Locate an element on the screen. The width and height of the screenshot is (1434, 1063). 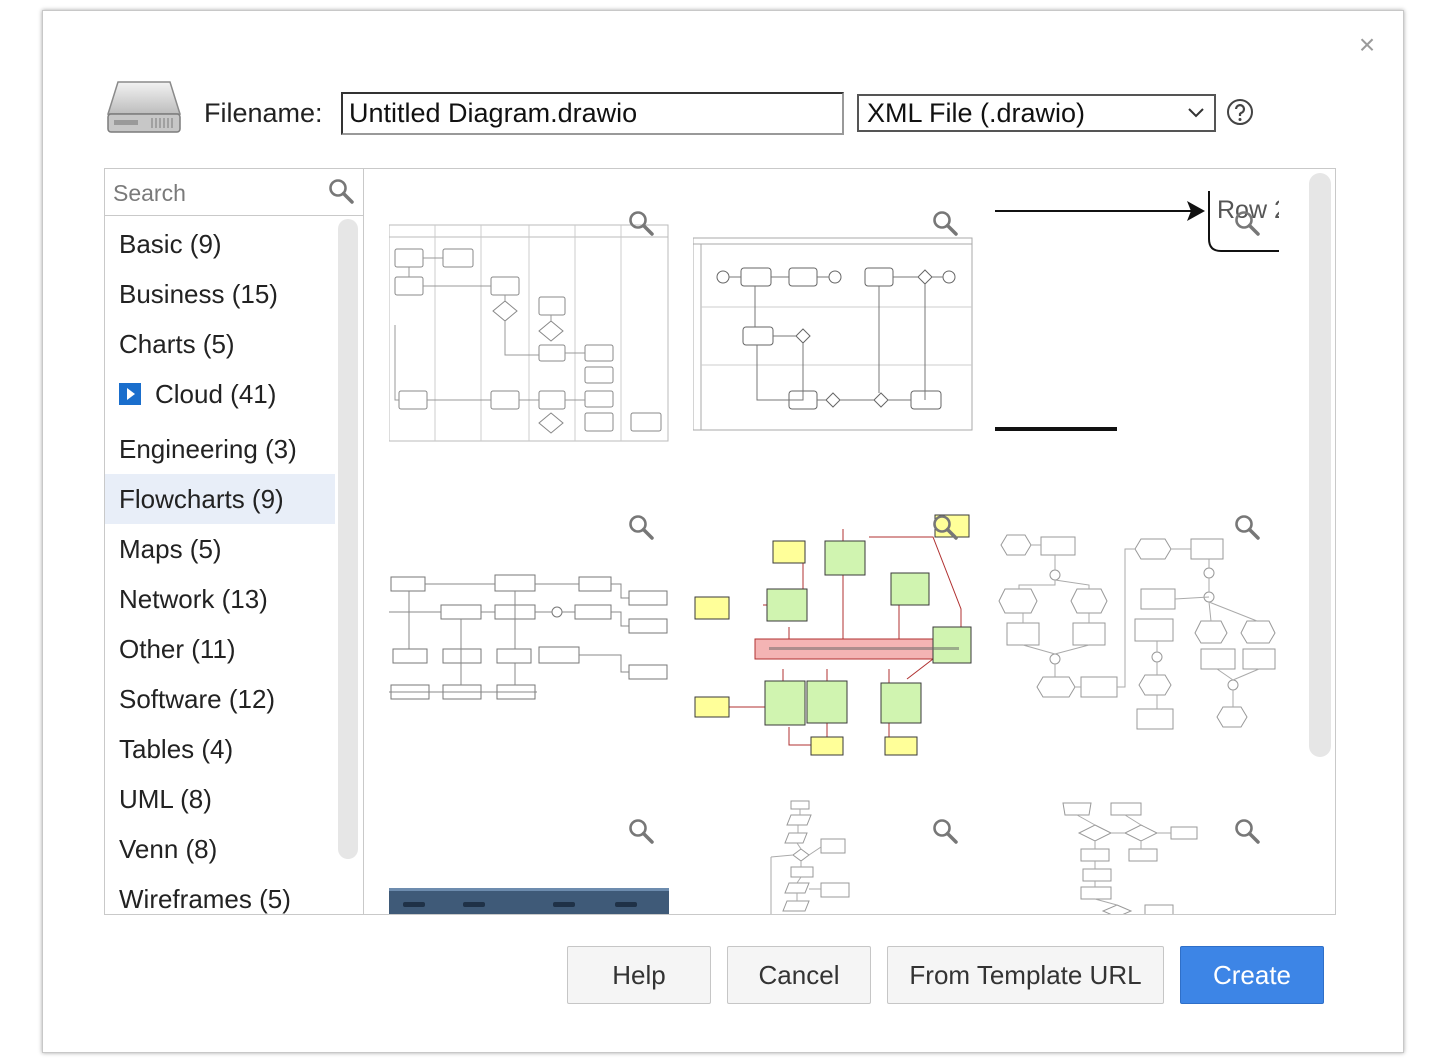
category-label: Flowcharts (9) is located at coordinates (201, 499).